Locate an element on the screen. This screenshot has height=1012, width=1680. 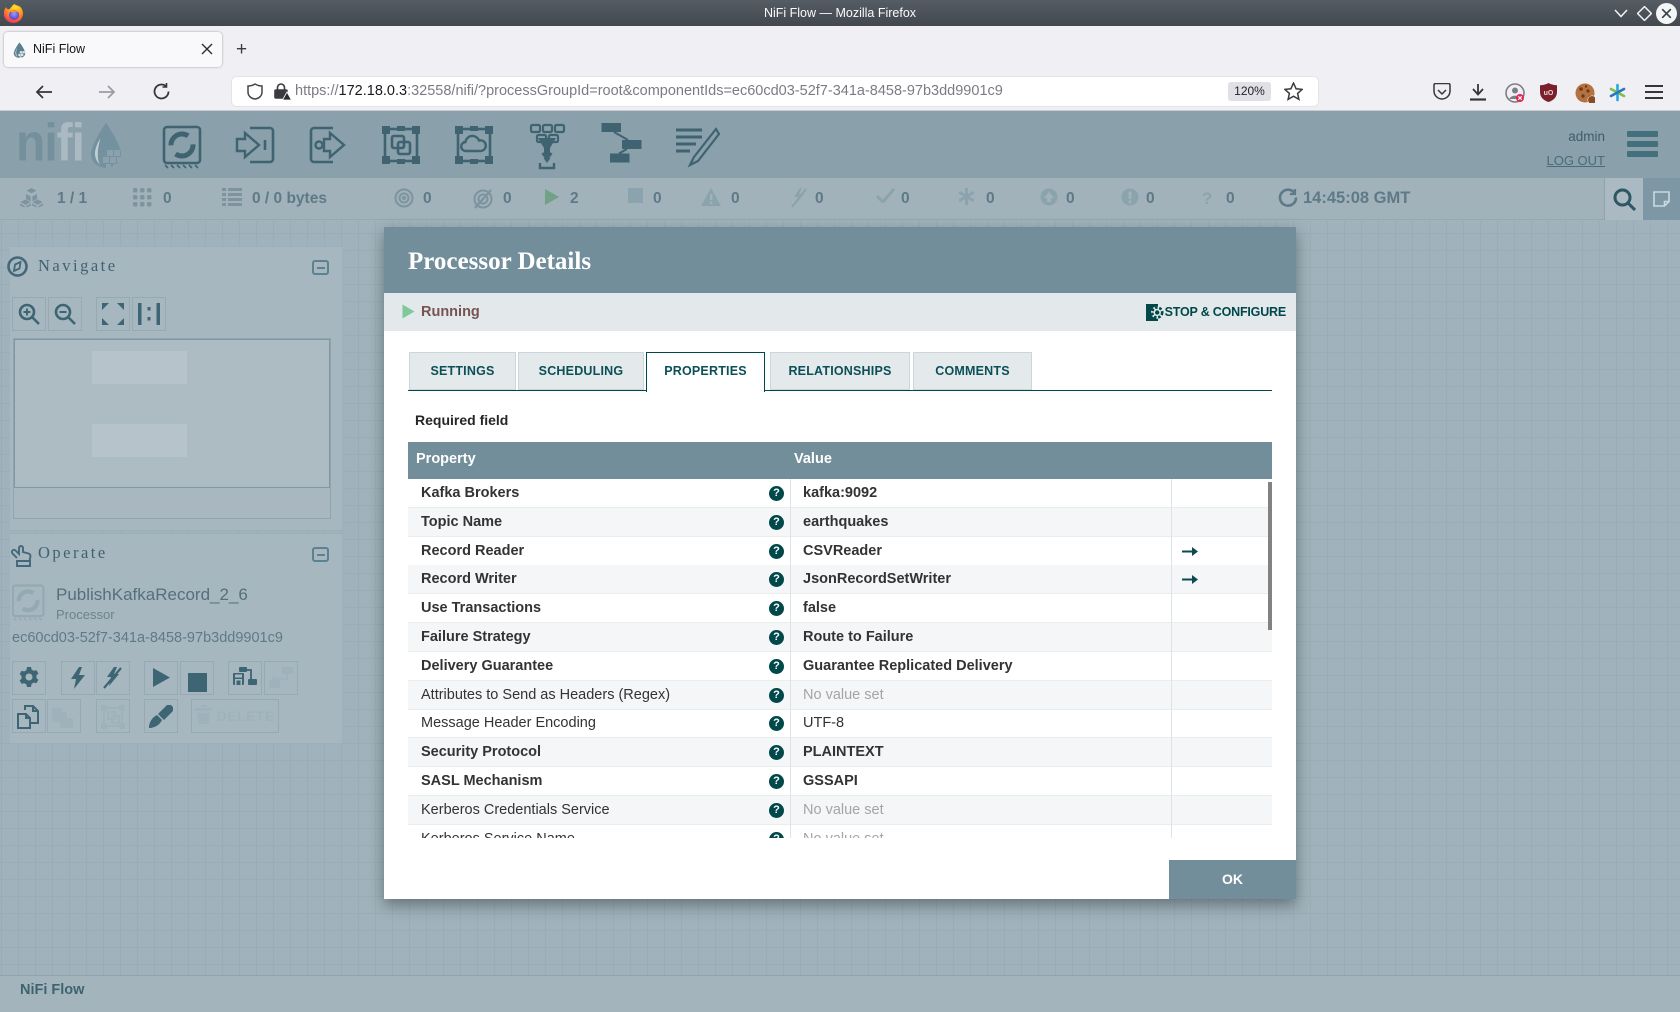
svg-text: uO is located at coordinates (1549, 93).